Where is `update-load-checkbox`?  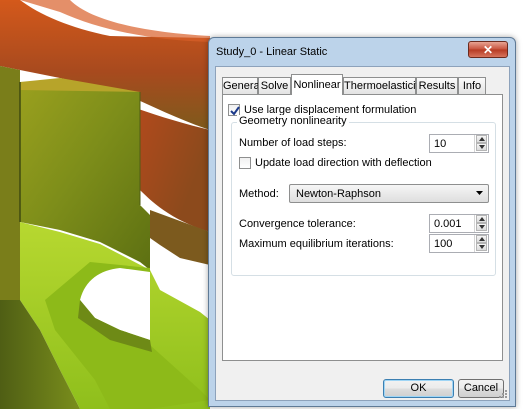
update-load-checkbox is located at coordinates (245, 163).